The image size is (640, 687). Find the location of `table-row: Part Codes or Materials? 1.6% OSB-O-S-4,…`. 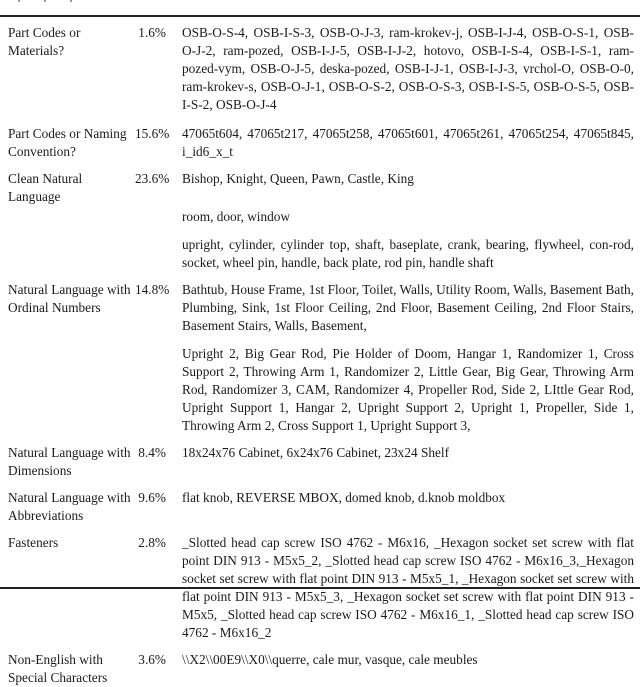

table-row: Part Codes or Materials? 1.6% OSB-O-S-4,… is located at coordinates (320, 74).